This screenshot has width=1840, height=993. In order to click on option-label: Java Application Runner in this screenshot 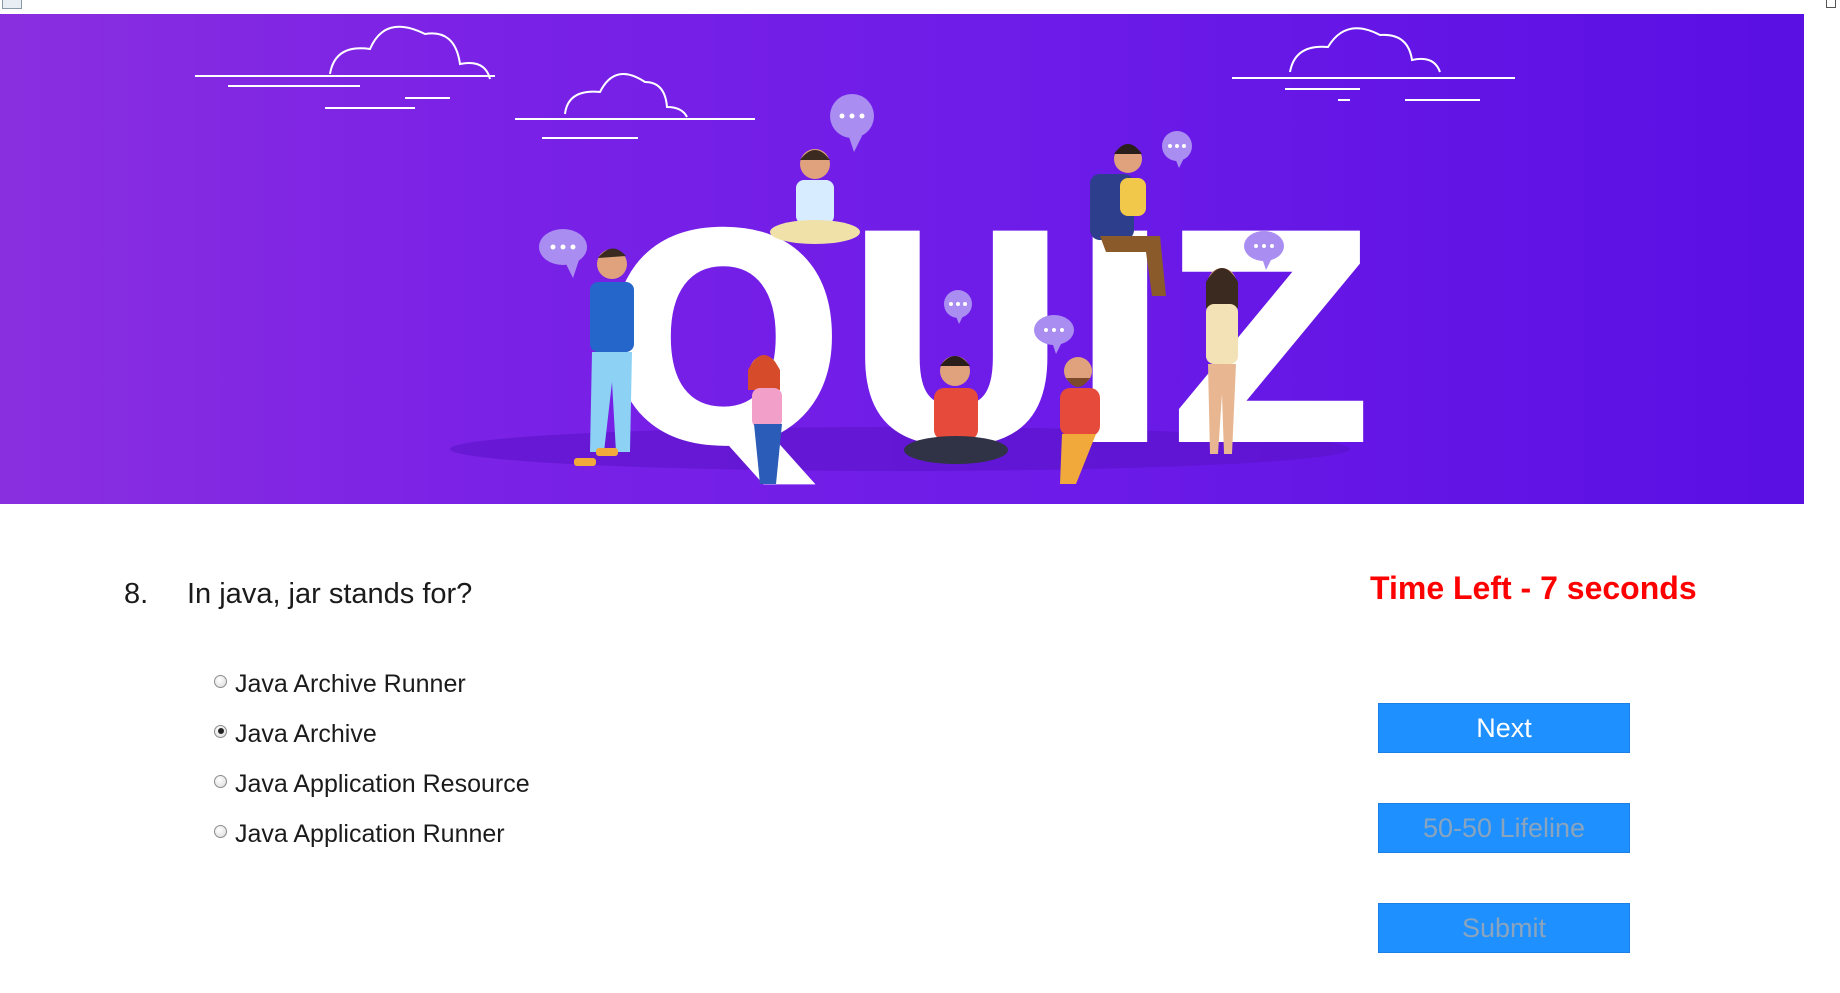, I will do `click(370, 833)`.